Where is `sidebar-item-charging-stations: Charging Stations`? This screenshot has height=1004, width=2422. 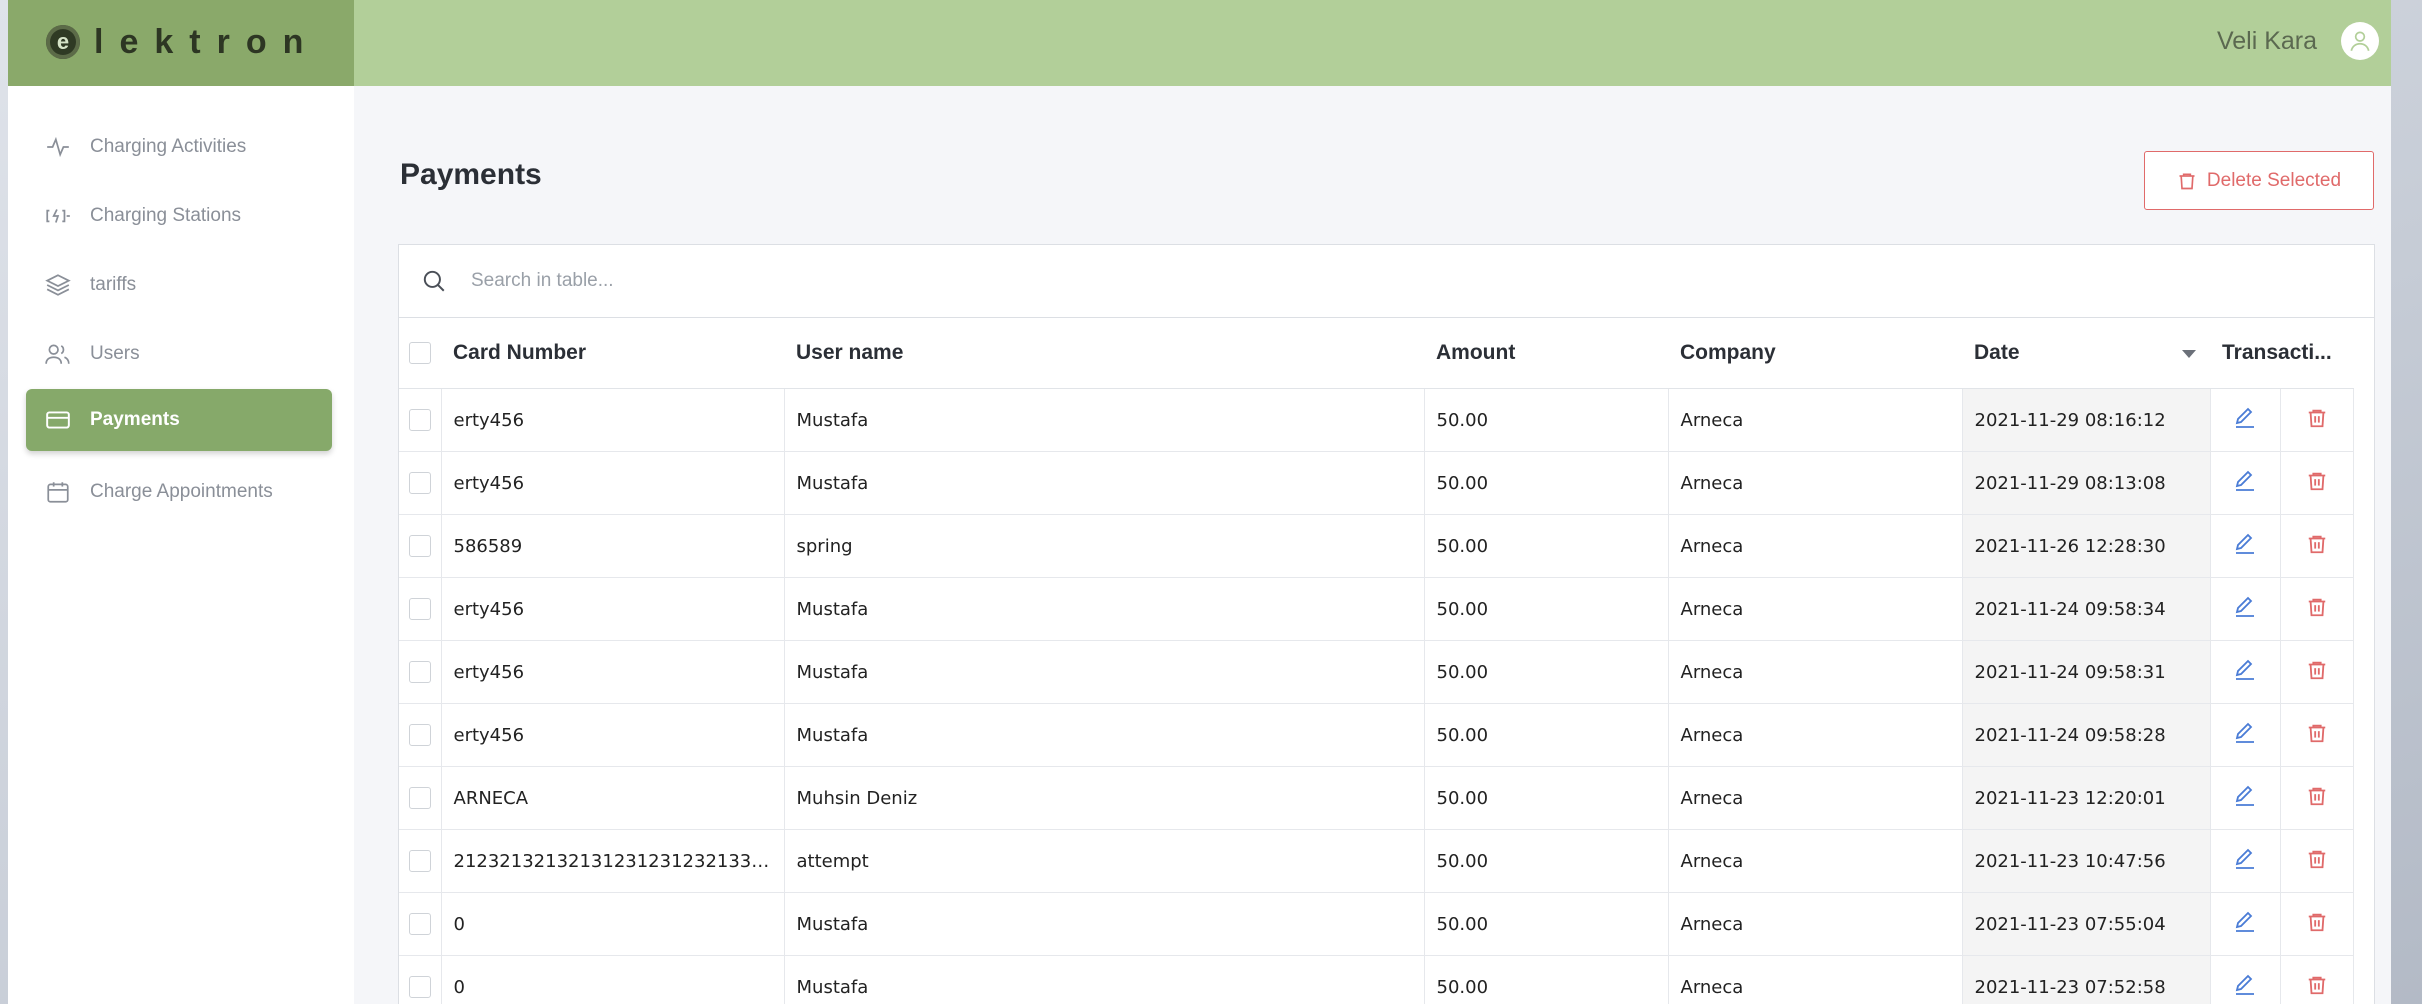
sidebar-item-charging-stations: Charging Stations is located at coordinates (179, 216).